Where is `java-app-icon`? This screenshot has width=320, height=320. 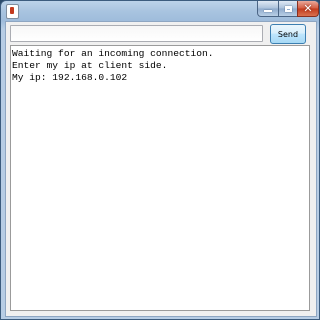 java-app-icon is located at coordinates (12, 11).